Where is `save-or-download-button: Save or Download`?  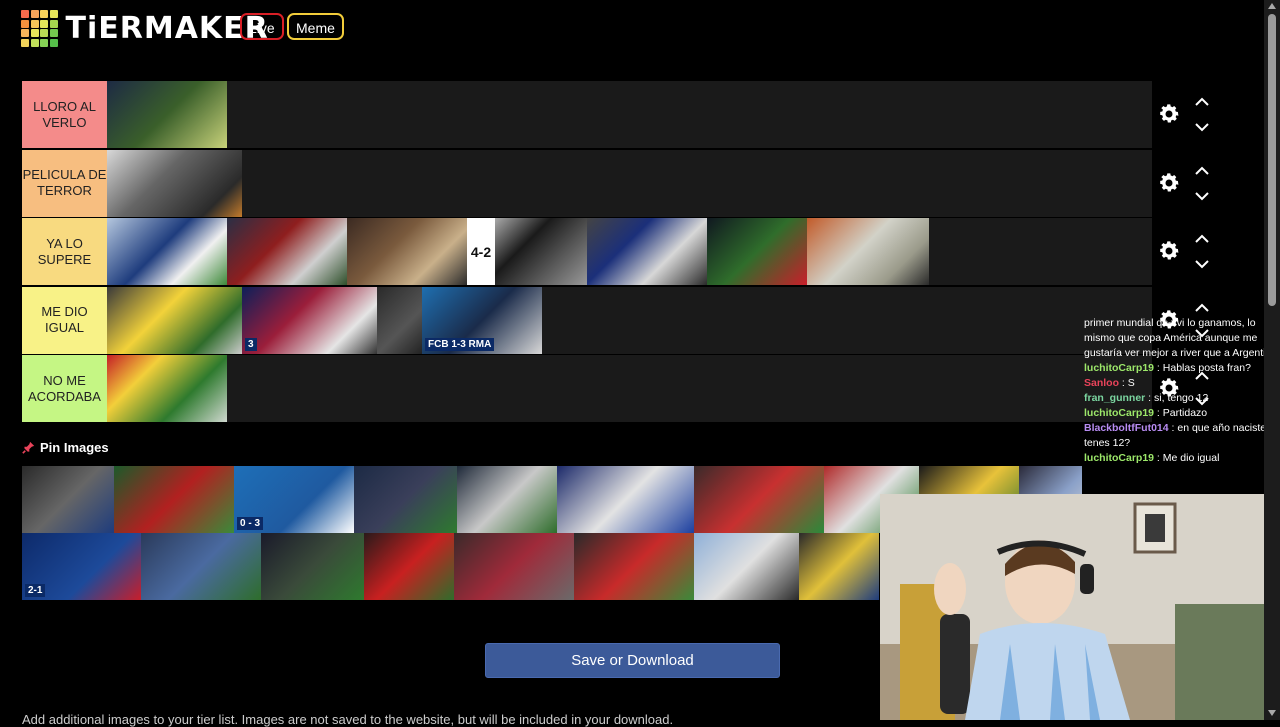 save-or-download-button: Save or Download is located at coordinates (632, 660).